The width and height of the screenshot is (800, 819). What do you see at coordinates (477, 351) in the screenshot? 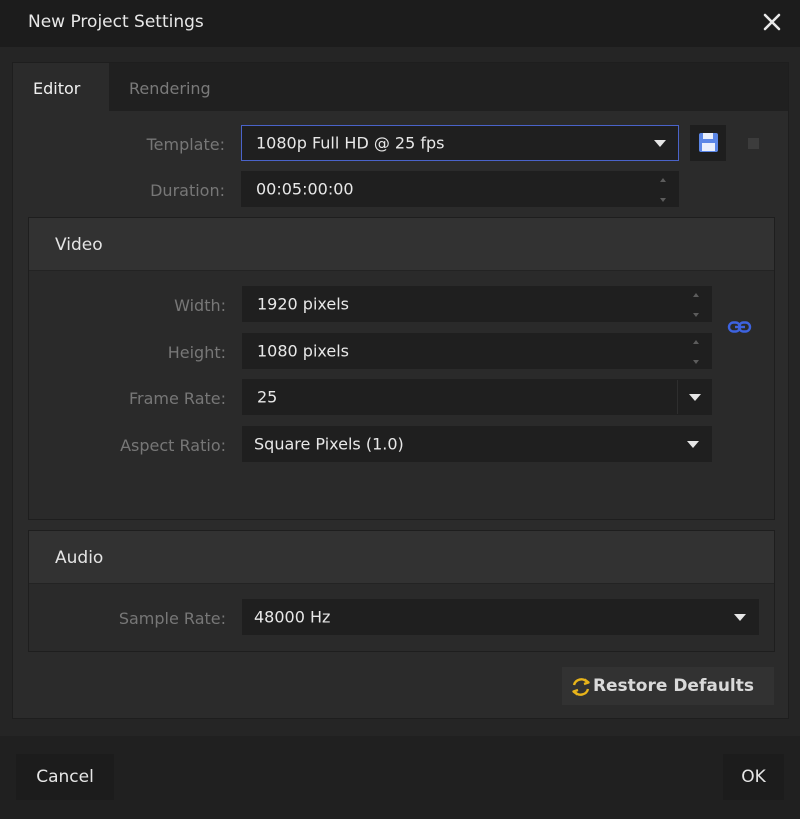
I see `height-input: 1080 pixels` at bounding box center [477, 351].